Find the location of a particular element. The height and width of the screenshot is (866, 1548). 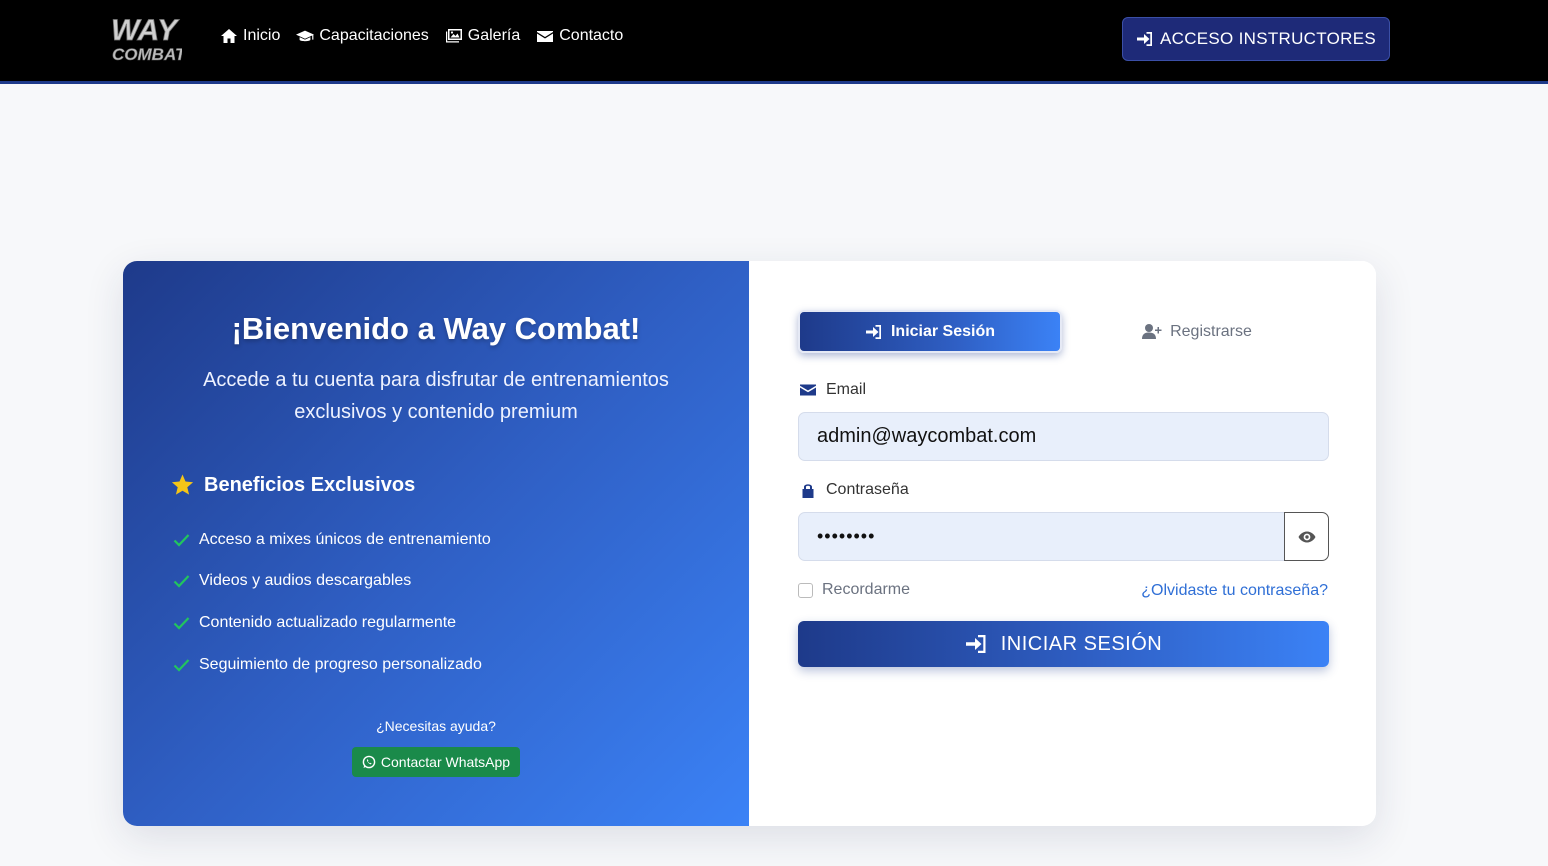

nav-inicio: Inicio is located at coordinates (250, 36).